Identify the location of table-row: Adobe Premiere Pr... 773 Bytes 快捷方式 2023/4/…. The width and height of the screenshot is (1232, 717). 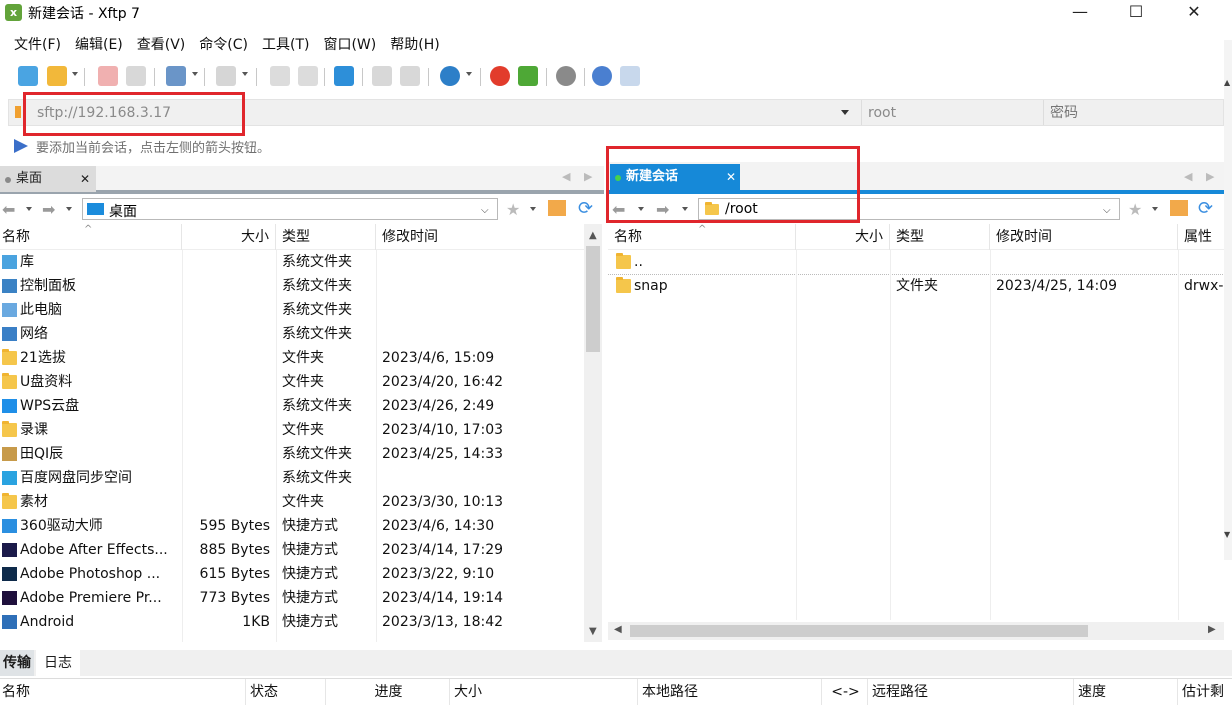
(292, 598).